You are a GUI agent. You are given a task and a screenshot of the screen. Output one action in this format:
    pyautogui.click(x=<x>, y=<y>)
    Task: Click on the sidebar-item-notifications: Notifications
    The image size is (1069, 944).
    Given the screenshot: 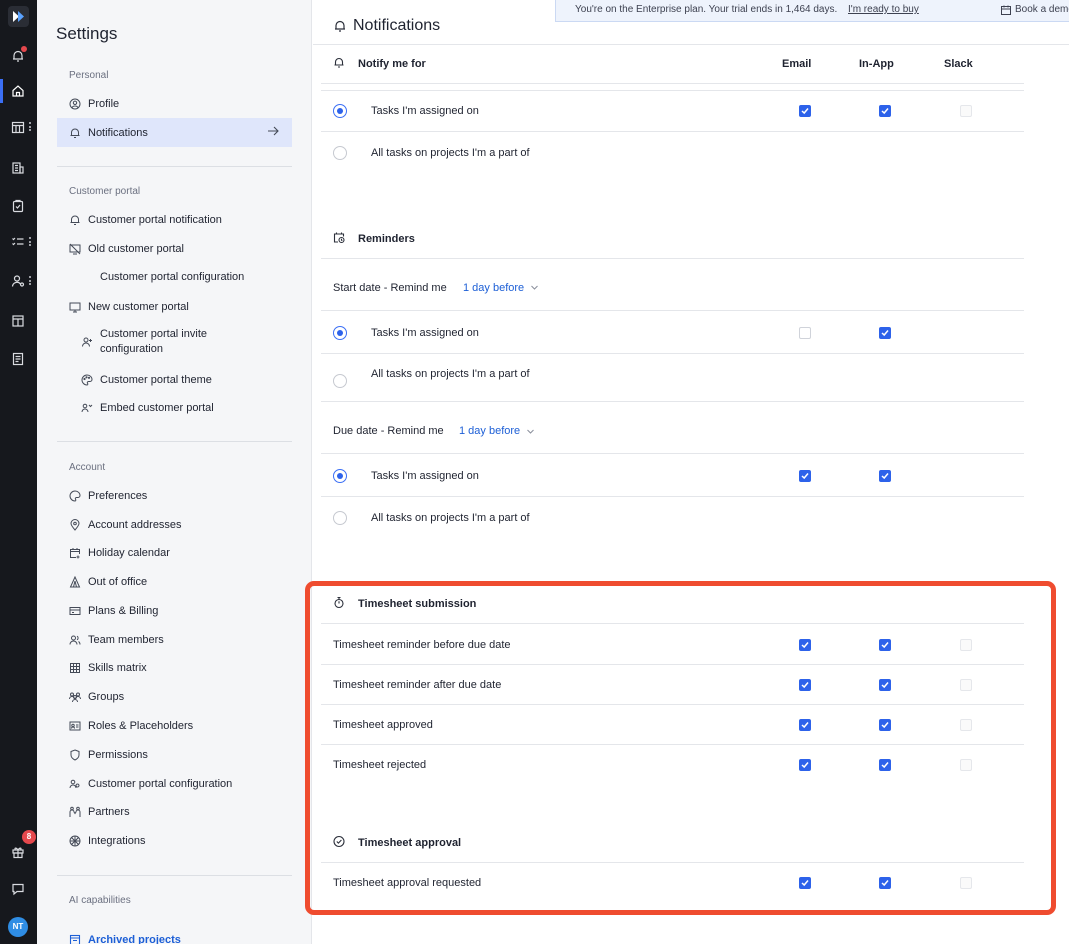 What is the action you would take?
    pyautogui.click(x=174, y=132)
    